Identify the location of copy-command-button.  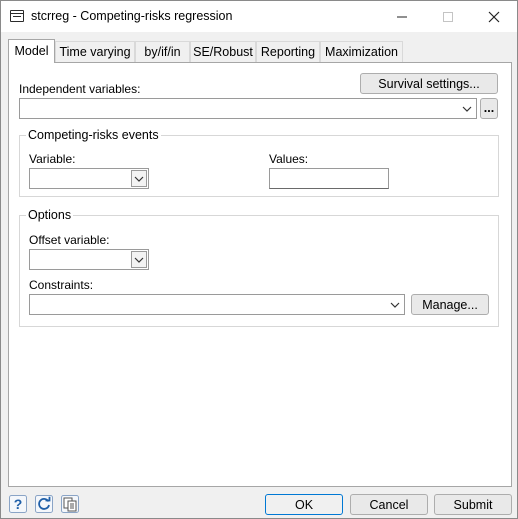
(70, 504).